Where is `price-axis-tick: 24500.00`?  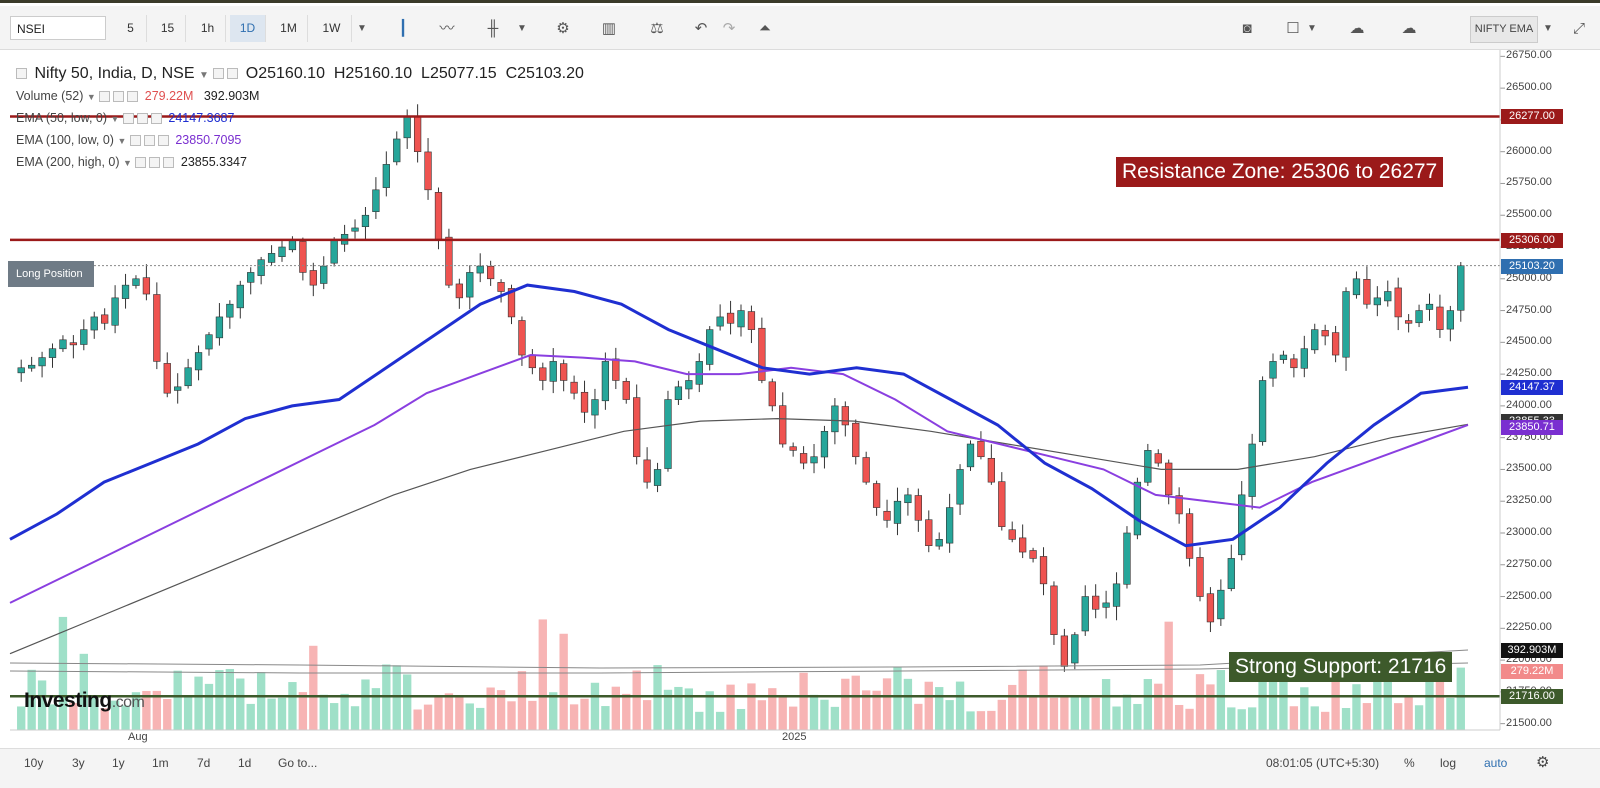 price-axis-tick: 24500.00 is located at coordinates (1529, 341).